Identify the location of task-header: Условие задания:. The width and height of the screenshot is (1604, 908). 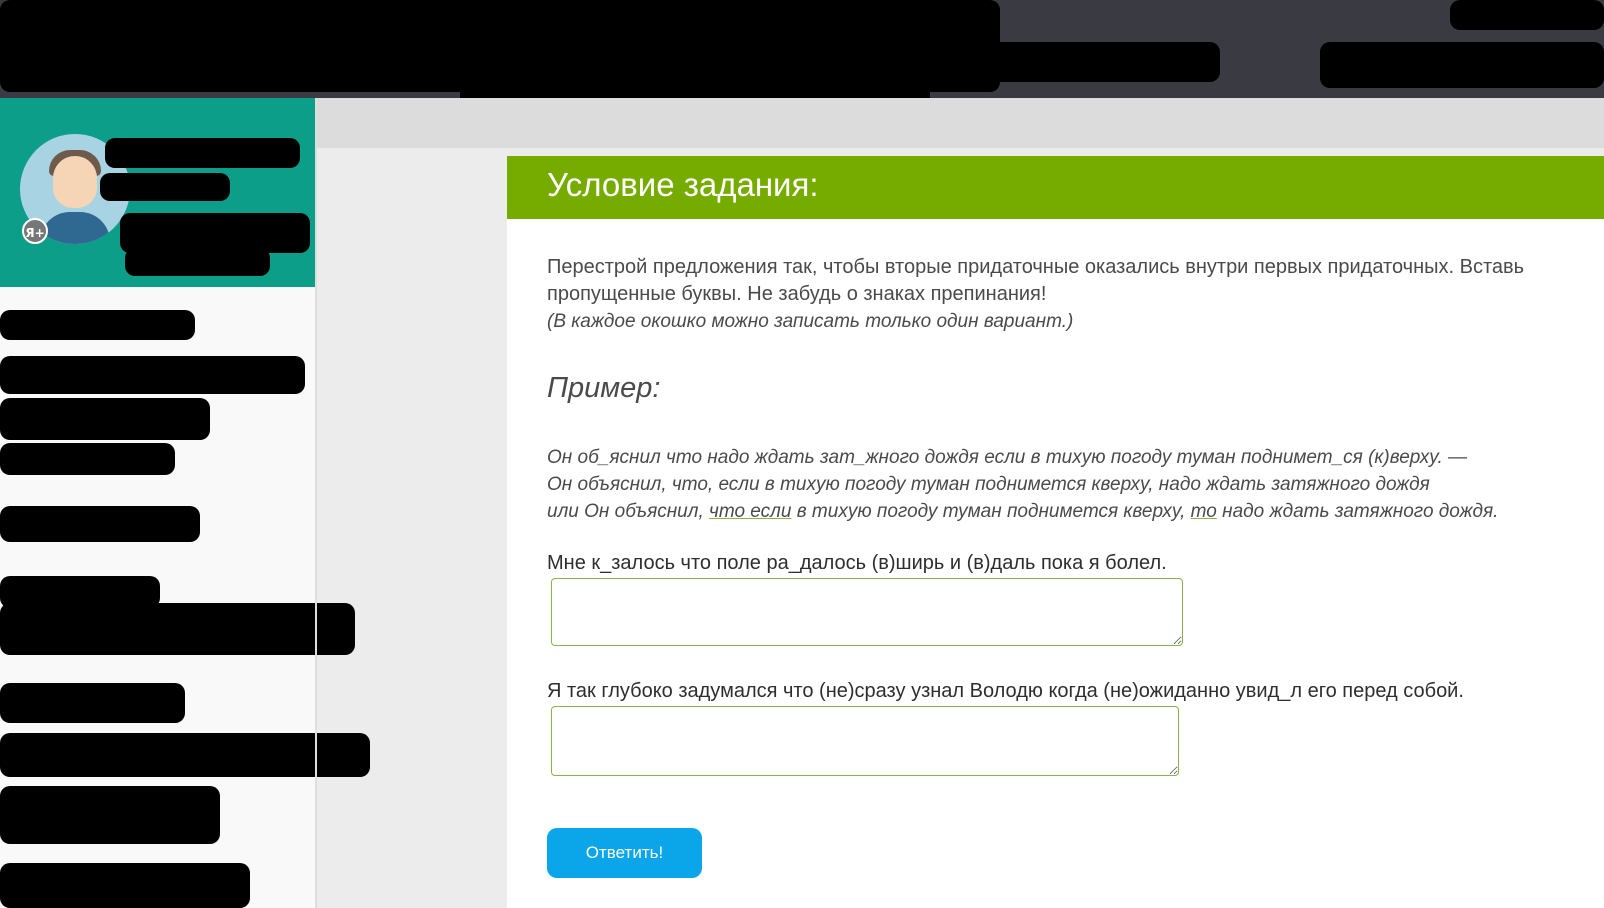
(1055, 187).